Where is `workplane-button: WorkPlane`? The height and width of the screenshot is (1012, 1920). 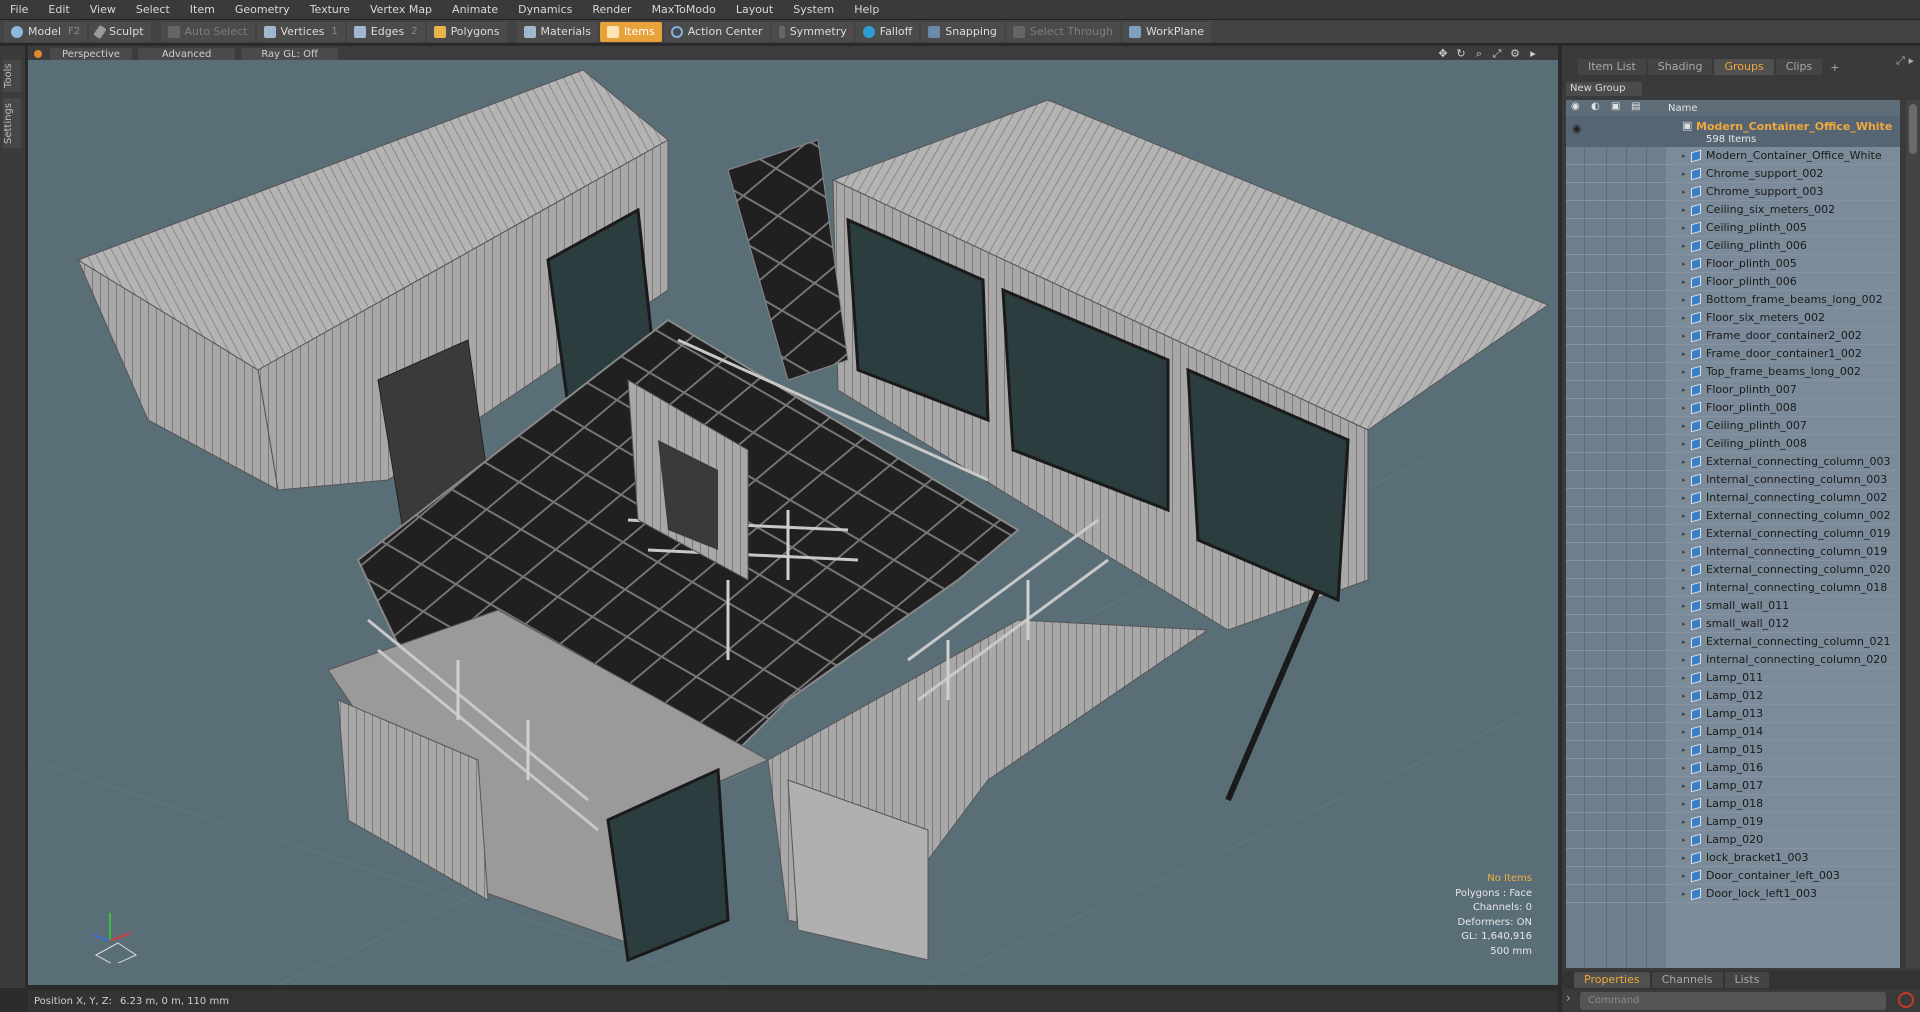 workplane-button: WorkPlane is located at coordinates (1166, 31).